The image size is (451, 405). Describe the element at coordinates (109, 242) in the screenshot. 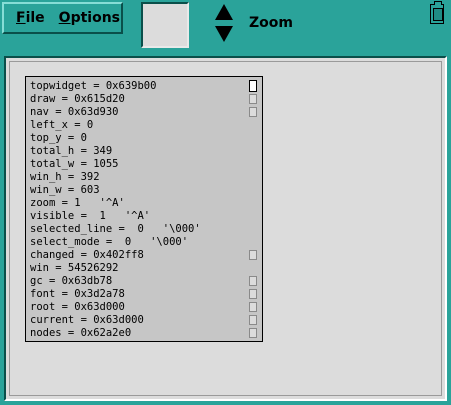

I see `variable-row: select_mode = 0 '\000'` at that location.